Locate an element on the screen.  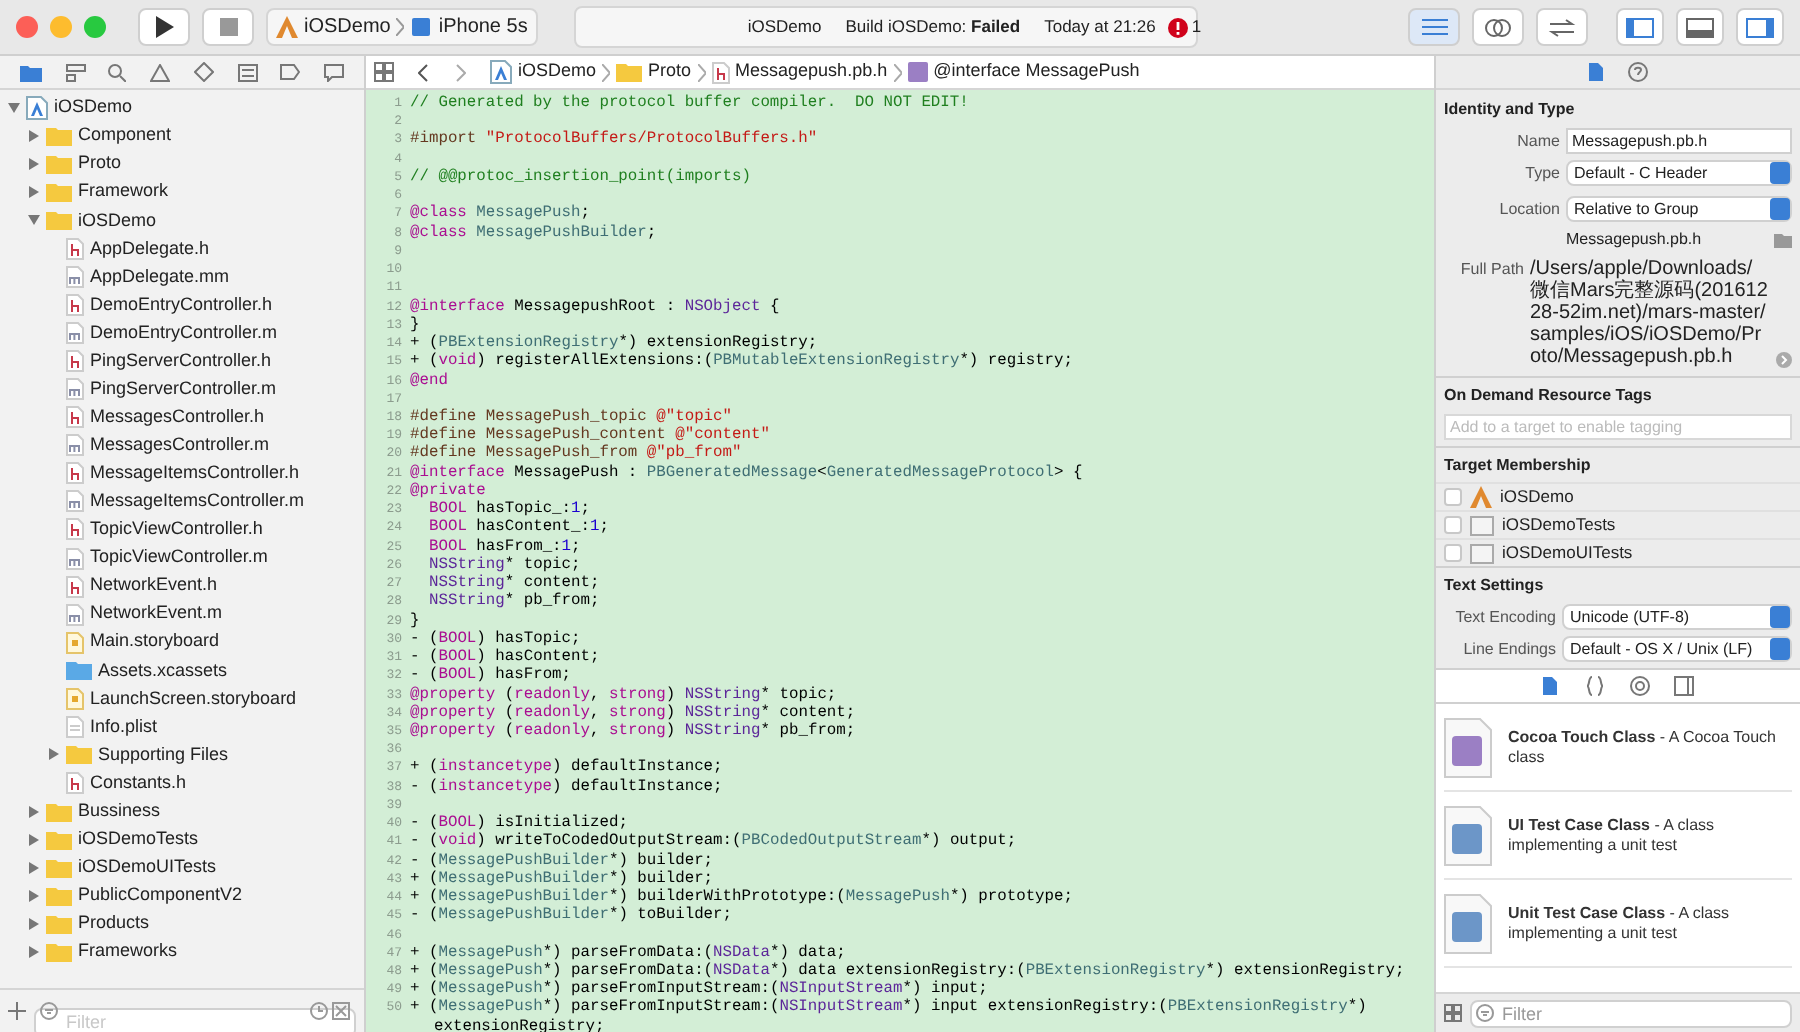
arrow-circle-icon is located at coordinates (1784, 360).